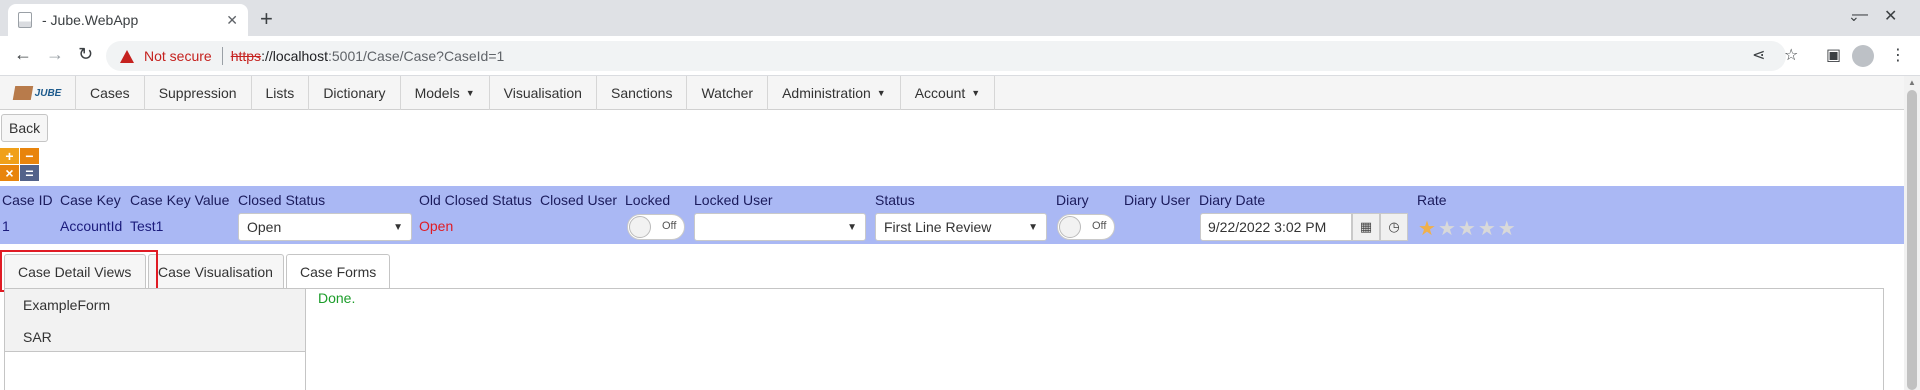 This screenshot has height=390, width=1920. Describe the element at coordinates (1070, 227) in the screenshot. I see `toggle-knob` at that location.